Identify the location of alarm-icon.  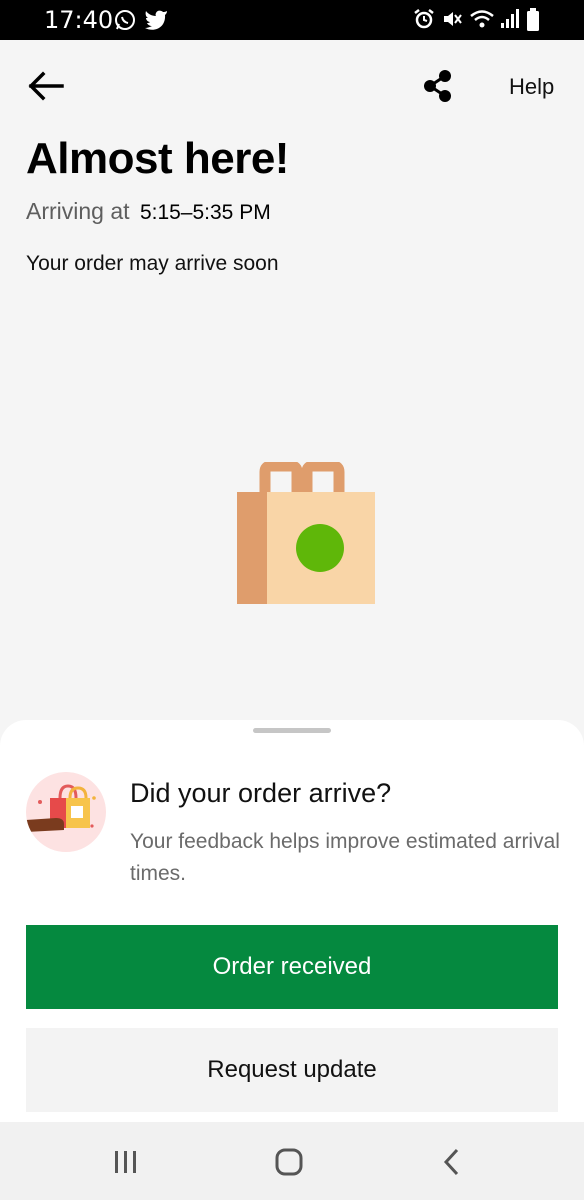
(424, 19).